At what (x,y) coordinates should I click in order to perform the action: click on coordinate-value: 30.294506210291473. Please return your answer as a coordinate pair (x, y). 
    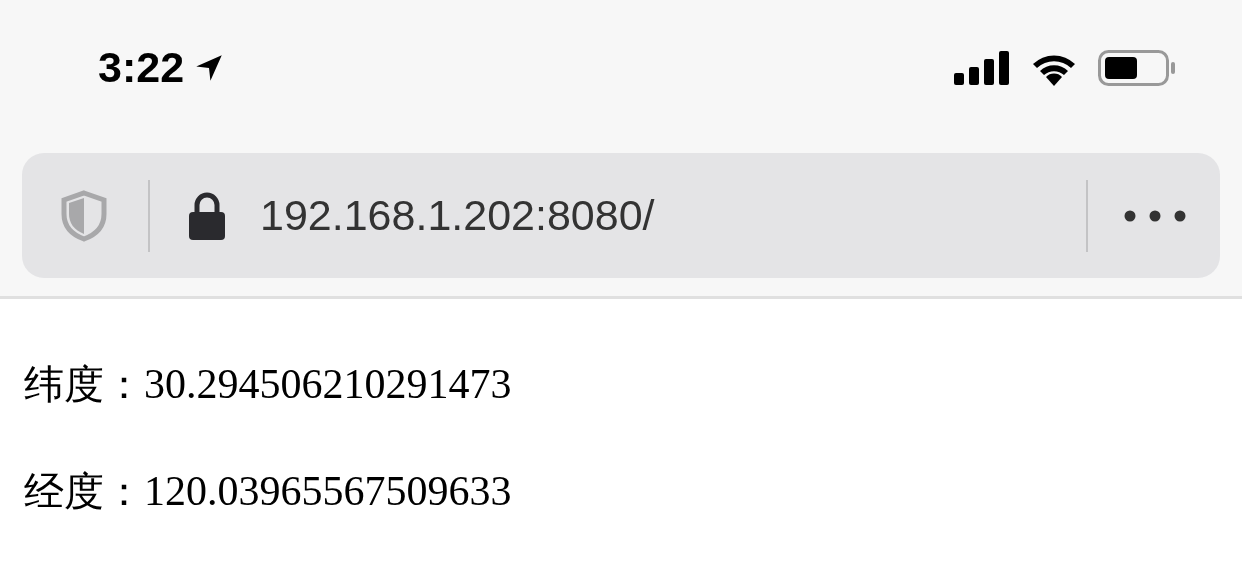
    Looking at the image, I should click on (328, 384).